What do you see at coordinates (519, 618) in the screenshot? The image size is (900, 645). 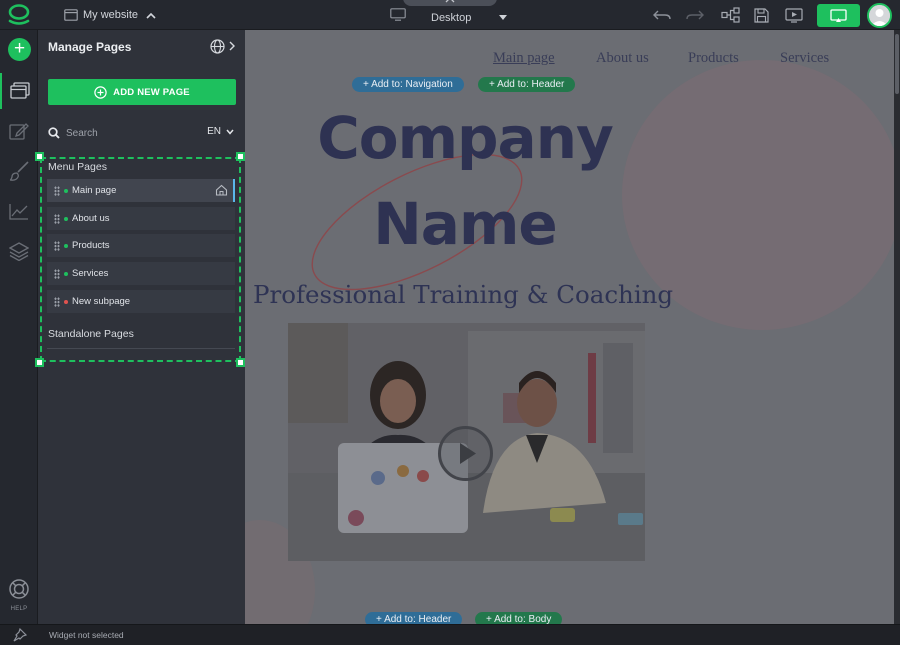 I see `add-to-body-chip: + Add to: Body` at bounding box center [519, 618].